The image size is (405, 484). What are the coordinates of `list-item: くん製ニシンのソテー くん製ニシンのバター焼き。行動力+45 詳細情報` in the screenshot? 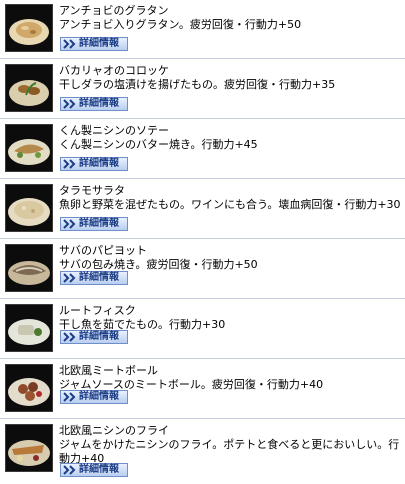 It's located at (202, 149).